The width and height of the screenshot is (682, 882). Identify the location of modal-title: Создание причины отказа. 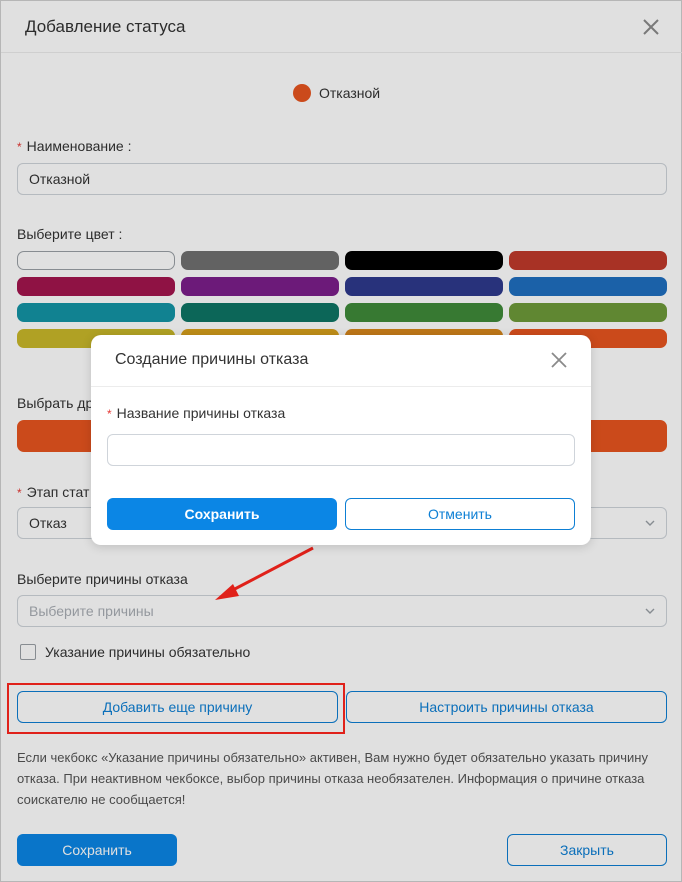
(212, 359).